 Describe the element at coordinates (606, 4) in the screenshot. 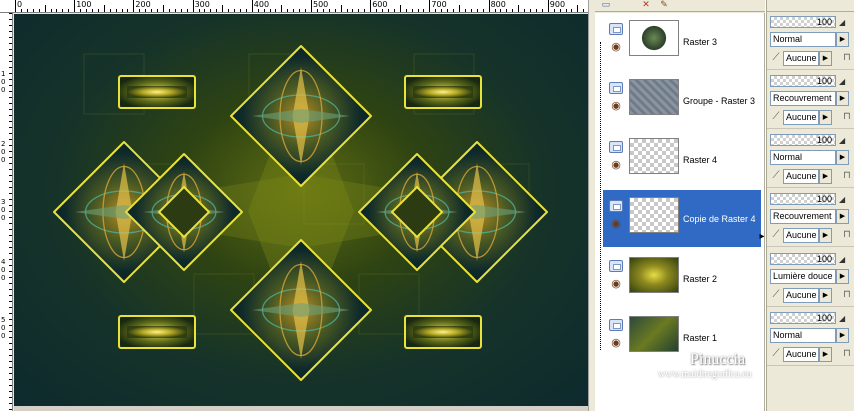

I see `new-layer-icon: ▭` at that location.